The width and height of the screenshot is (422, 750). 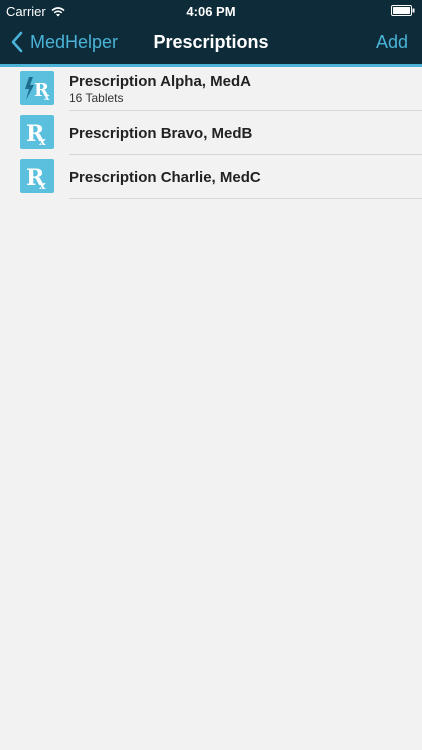 I want to click on prescription-row-bravo: R x Prescription Bravo, MedB, so click(x=211, y=133).